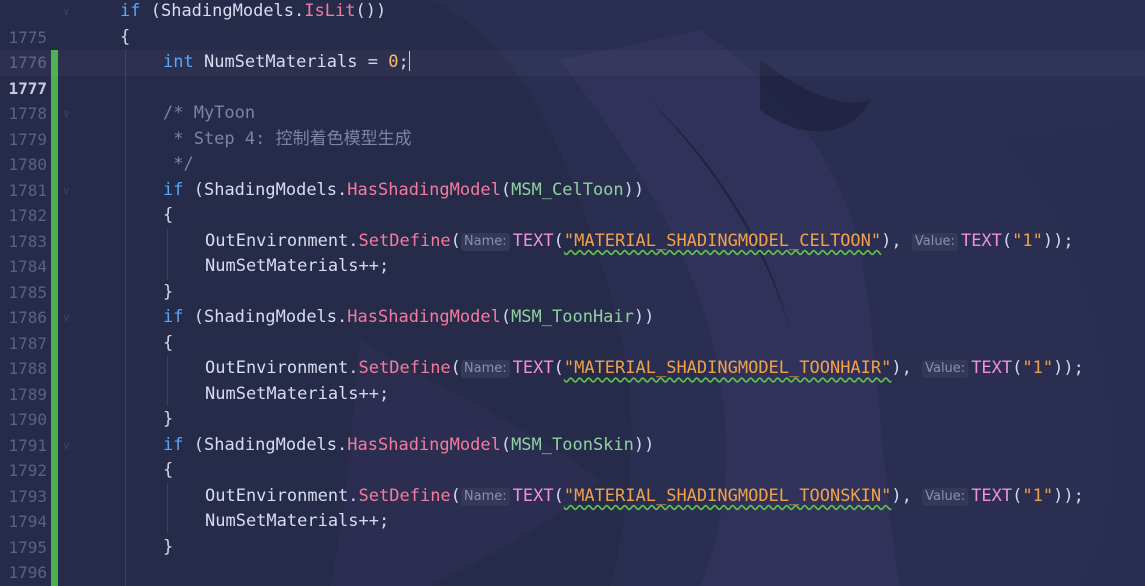  I want to click on enum-value: MSM_CelToon, so click(567, 189).